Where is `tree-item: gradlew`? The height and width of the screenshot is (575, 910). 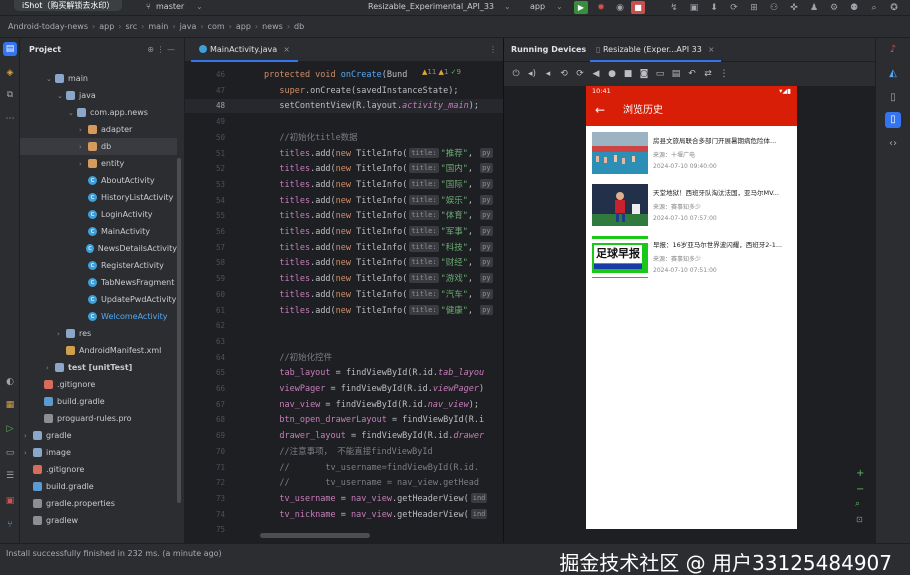 tree-item: gradlew is located at coordinates (98, 520).